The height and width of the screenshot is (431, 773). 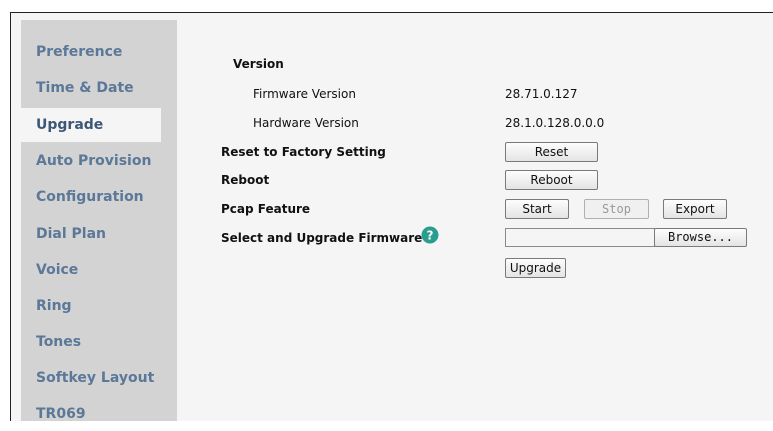 I want to click on firmware-file-input, so click(x=580, y=237).